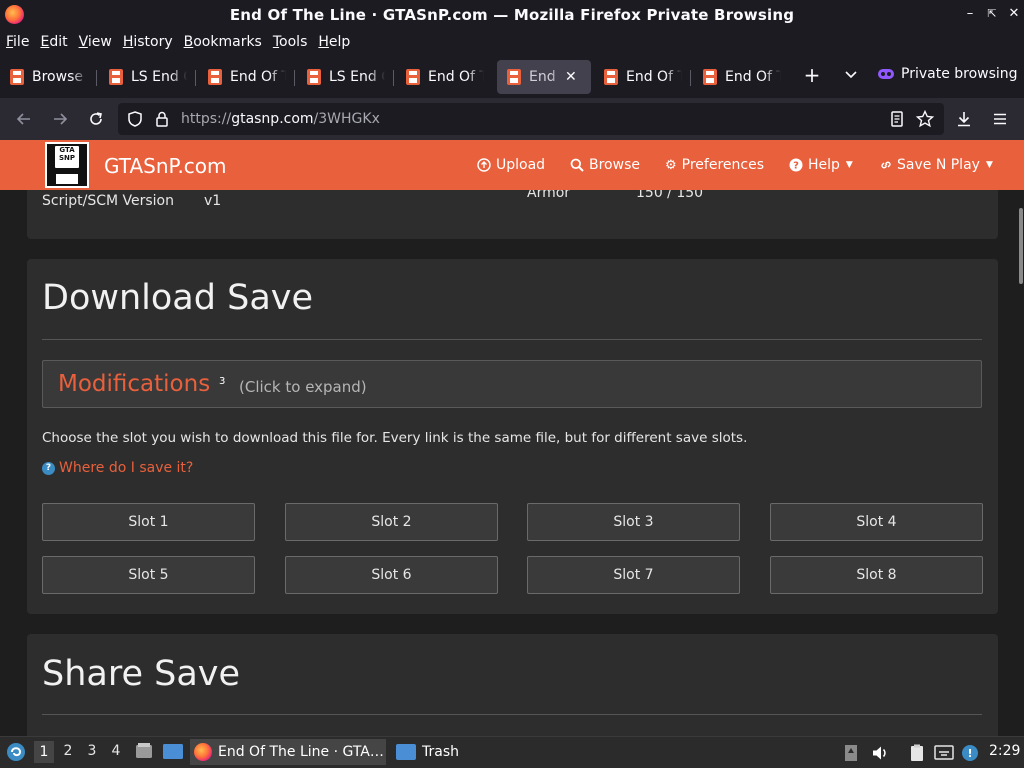 Image resolution: width=1024 pixels, height=768 pixels. Describe the element at coordinates (126, 468) in the screenshot. I see `where-to-save-label: Where do I save it?` at that location.